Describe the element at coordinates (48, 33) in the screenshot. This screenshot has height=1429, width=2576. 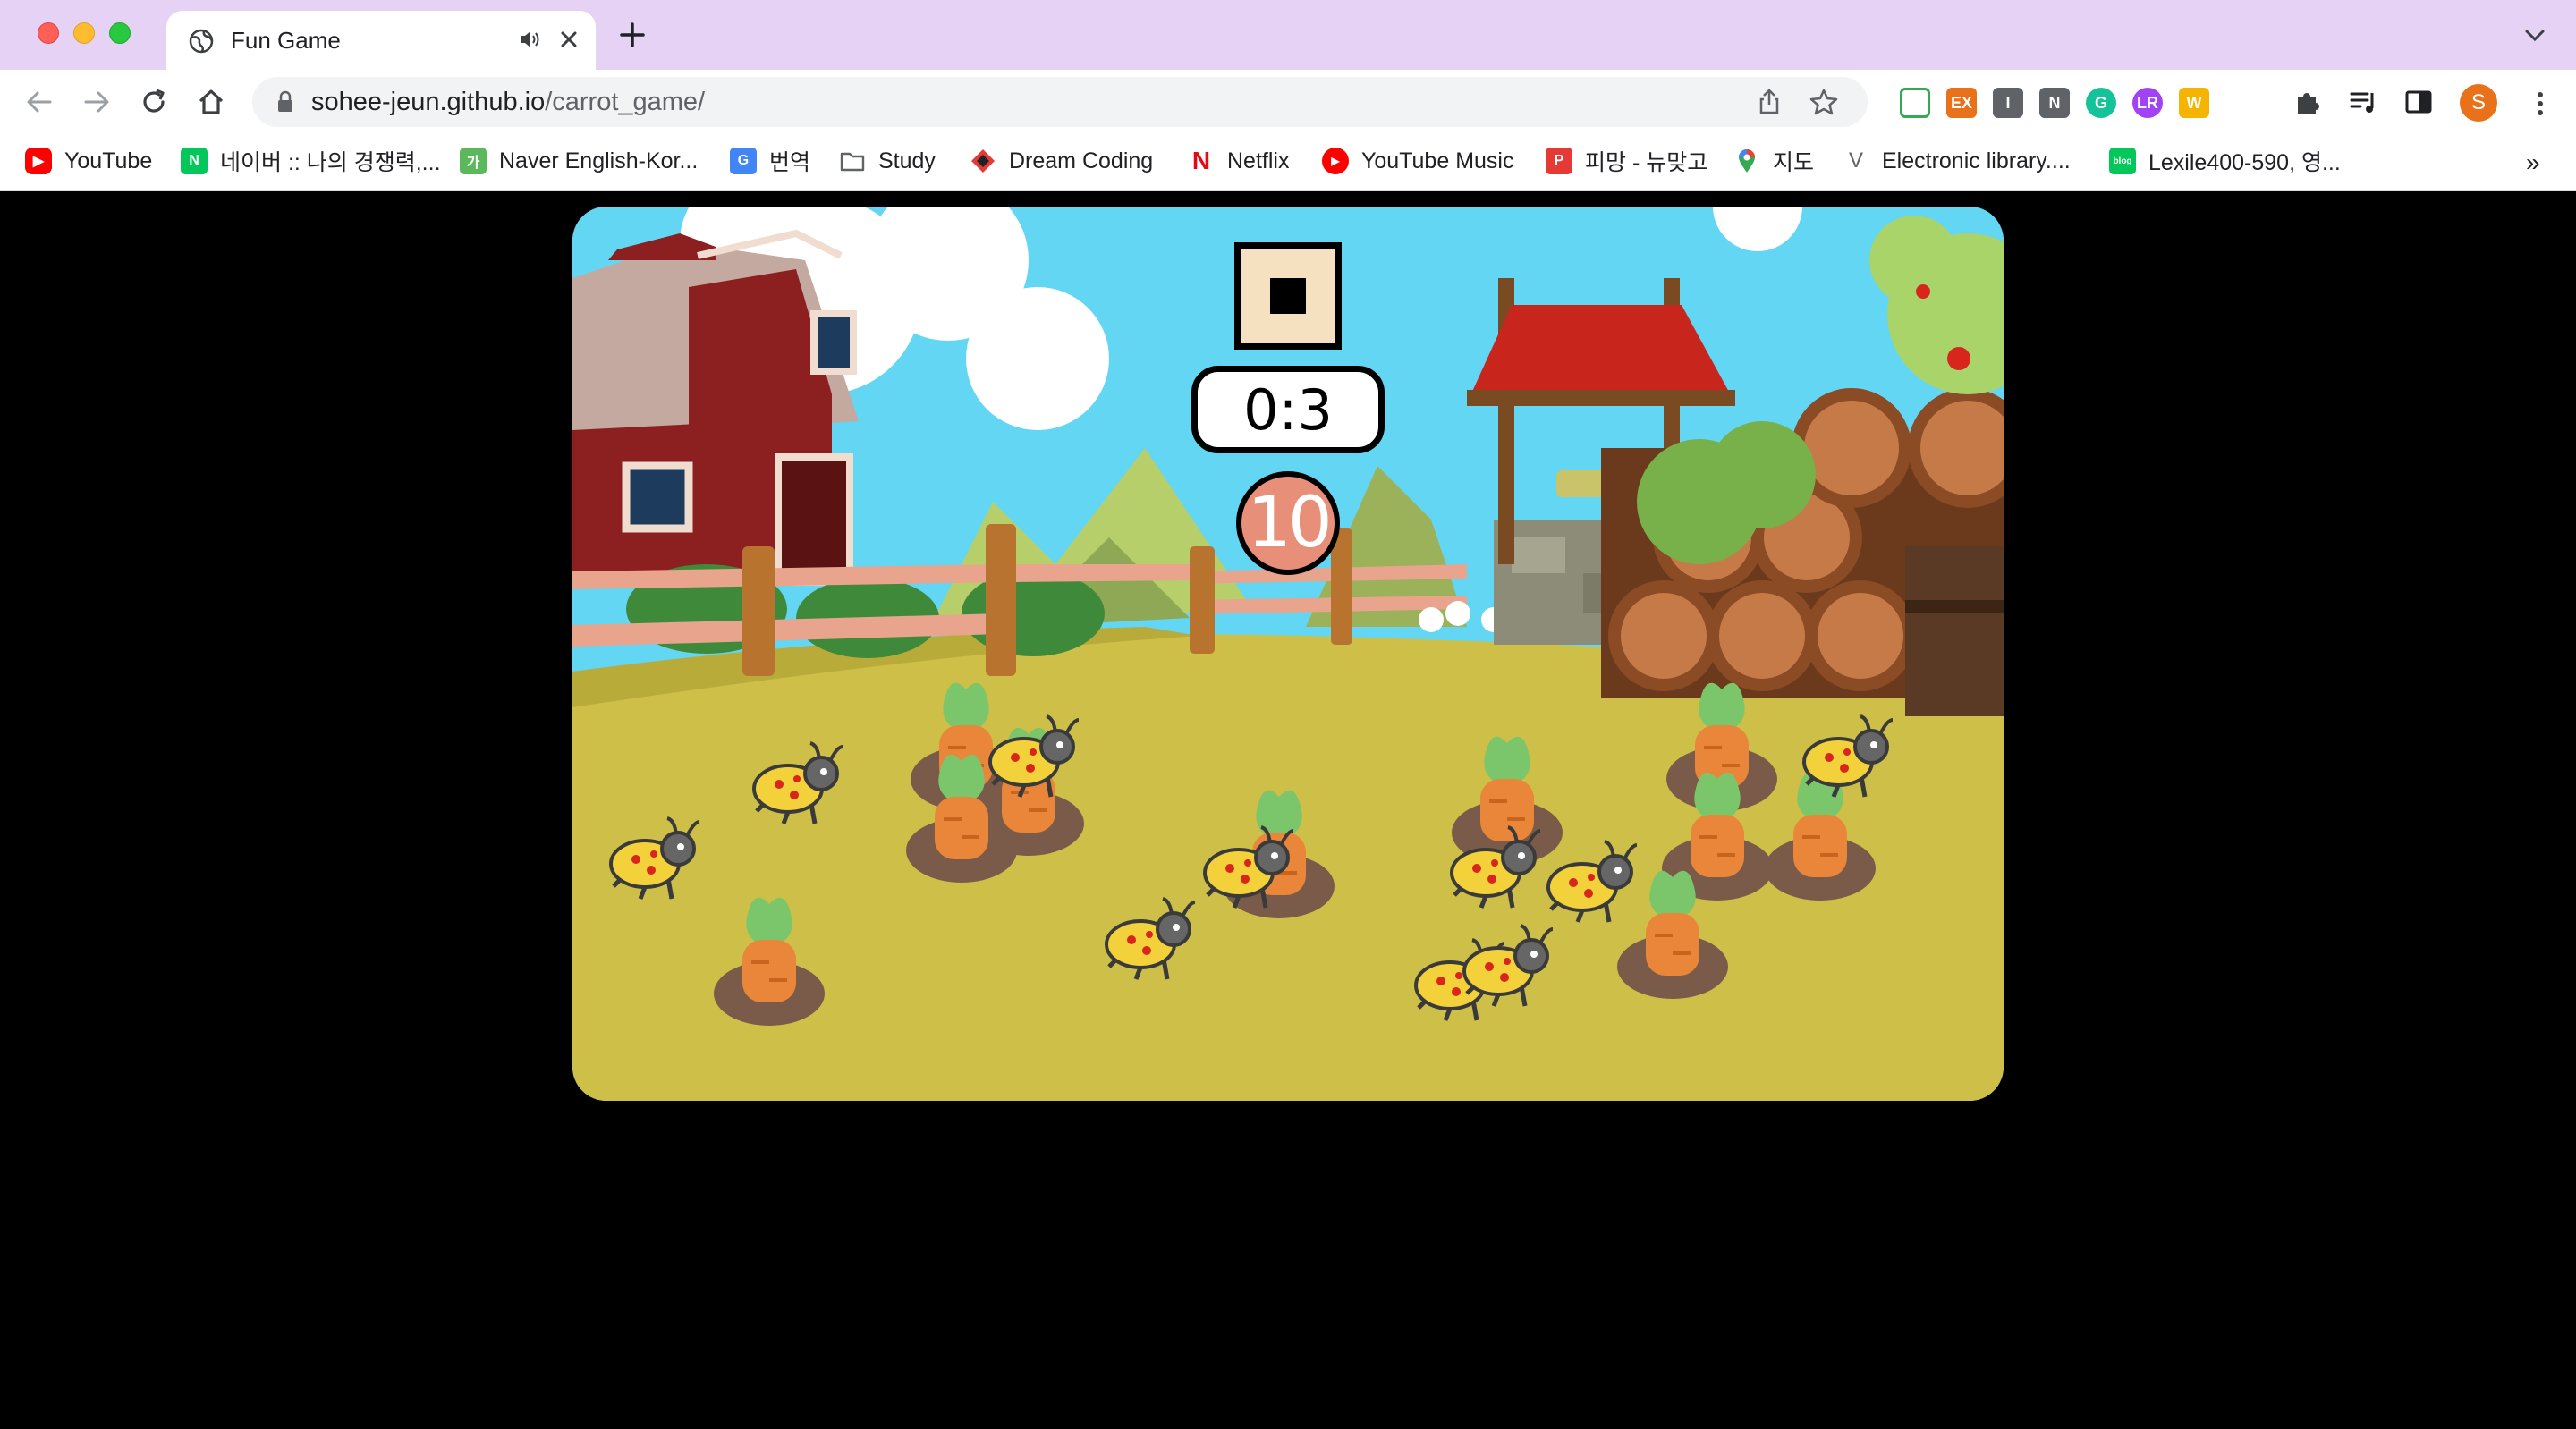
I see `close-window-button` at that location.